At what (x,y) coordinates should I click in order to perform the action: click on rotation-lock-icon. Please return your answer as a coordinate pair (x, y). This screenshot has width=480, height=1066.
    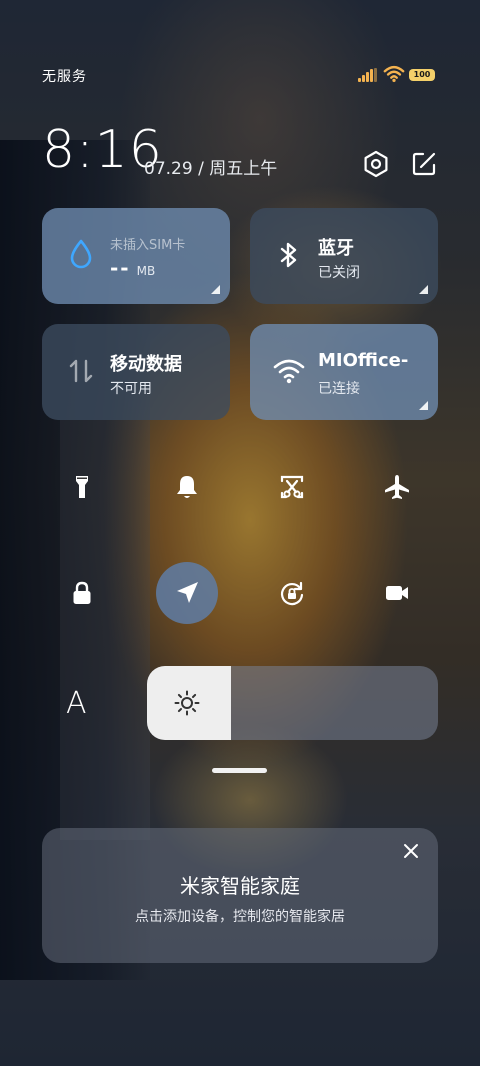
    Looking at the image, I should click on (292, 593).